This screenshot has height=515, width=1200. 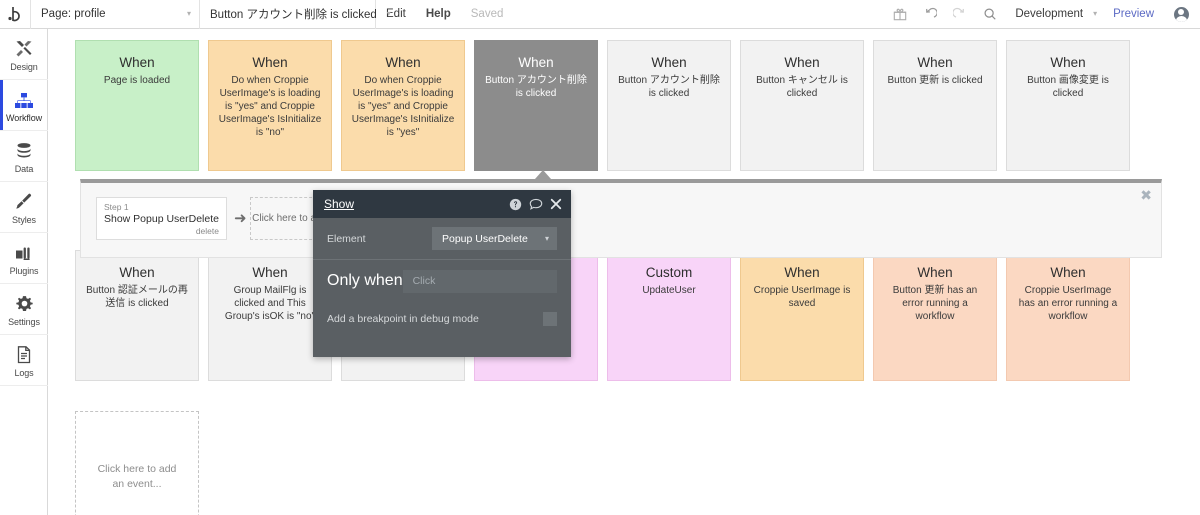 What do you see at coordinates (1068, 105) in the screenshot?
I see `event-card: When Button 画像変更 is clicked` at bounding box center [1068, 105].